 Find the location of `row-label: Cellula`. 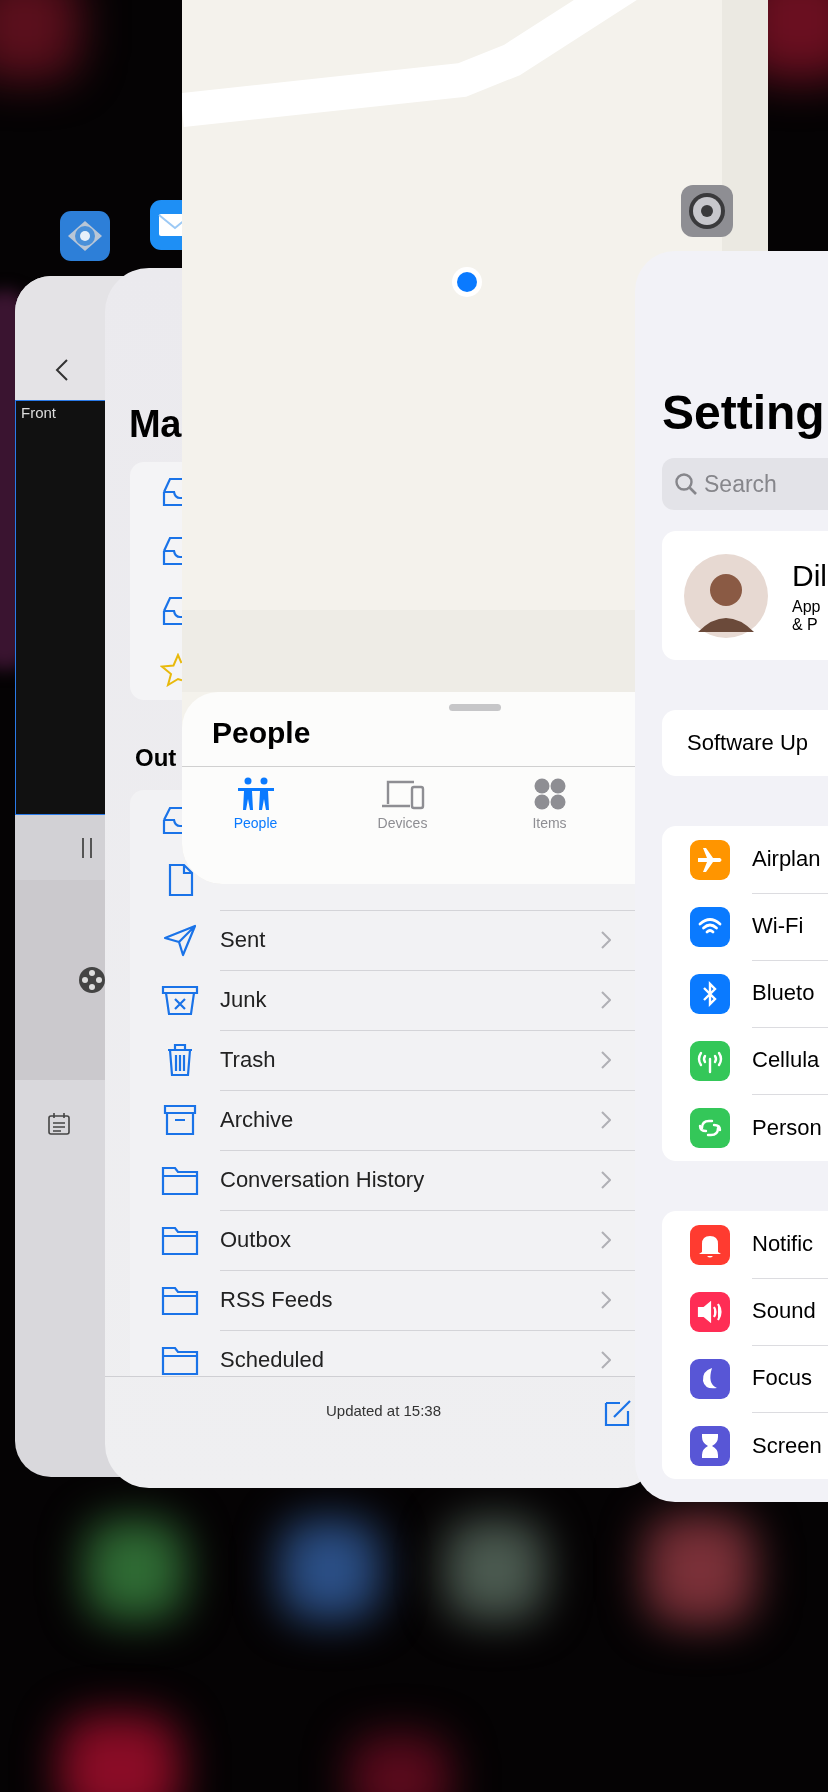

row-label: Cellula is located at coordinates (786, 1060).